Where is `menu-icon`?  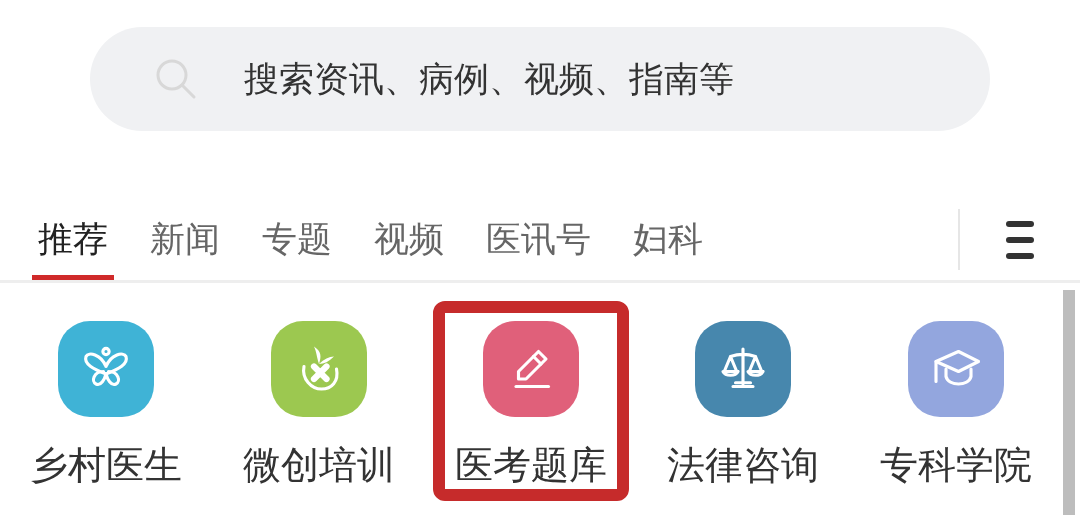 menu-icon is located at coordinates (1020, 239).